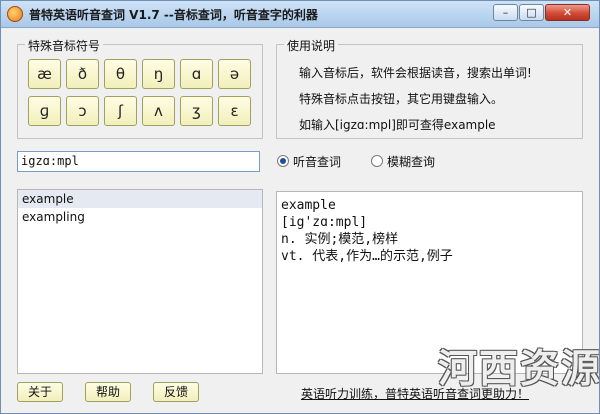  I want to click on help-button: 帮助, so click(108, 392).